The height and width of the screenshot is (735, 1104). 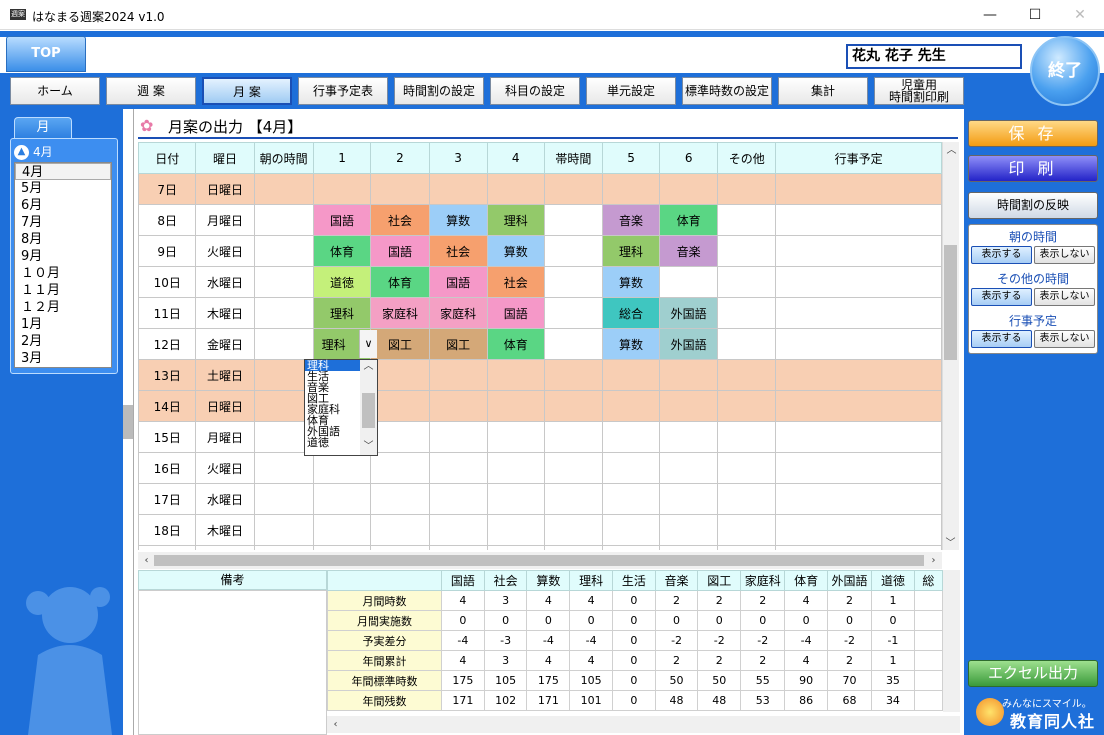 I want to click on period-cell: 道徳, so click(x=342, y=282).